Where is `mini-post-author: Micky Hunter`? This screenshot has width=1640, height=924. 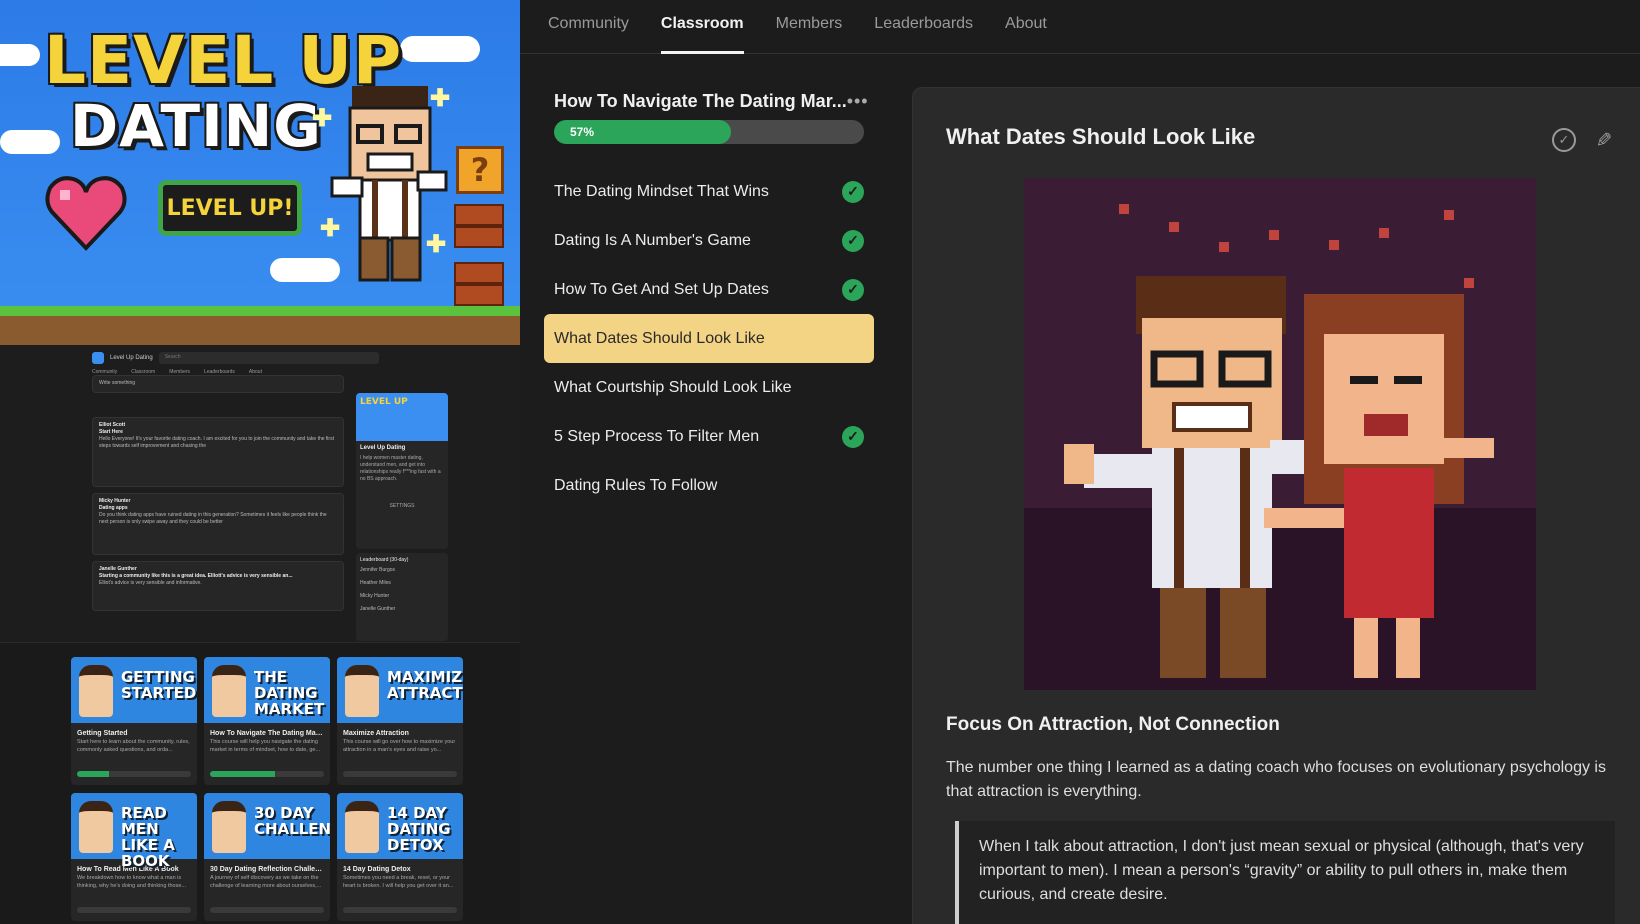 mini-post-author: Micky Hunter is located at coordinates (115, 501).